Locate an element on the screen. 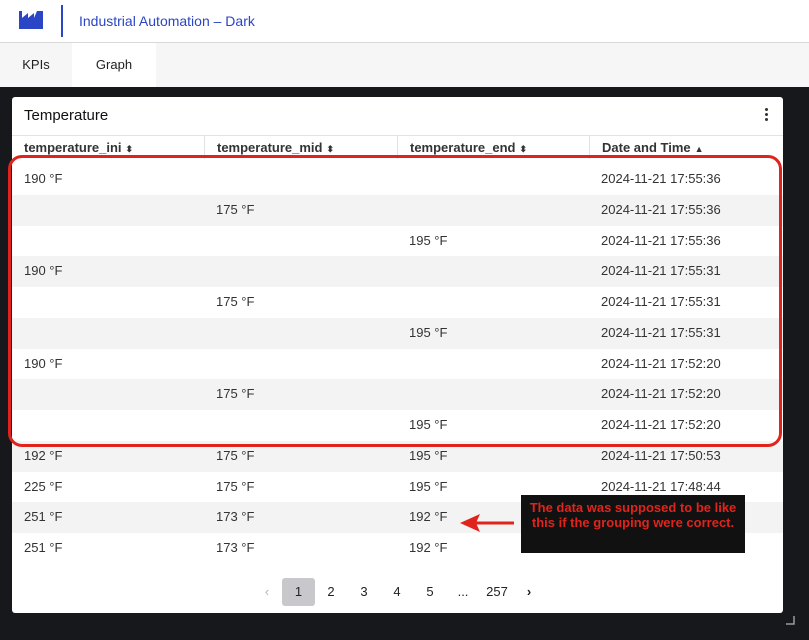 The width and height of the screenshot is (809, 640). cell-temperature-ini: 192 °F is located at coordinates (43, 455).